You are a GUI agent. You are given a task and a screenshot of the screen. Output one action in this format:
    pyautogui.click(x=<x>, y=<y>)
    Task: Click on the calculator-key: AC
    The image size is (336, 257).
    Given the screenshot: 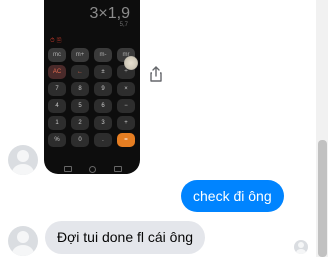 What is the action you would take?
    pyautogui.click(x=57, y=72)
    